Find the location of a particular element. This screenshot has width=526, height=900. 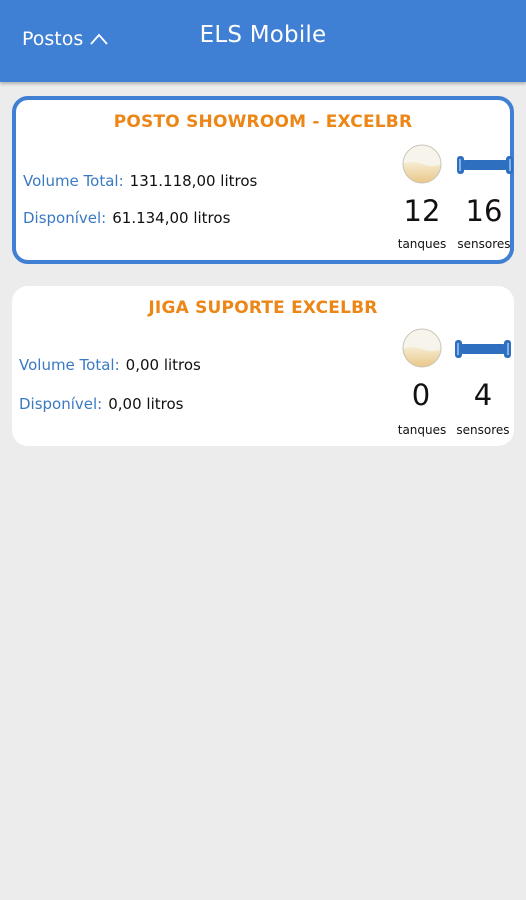

disponivel-row: Disponível: 61.134,00 litros is located at coordinates (126, 218).